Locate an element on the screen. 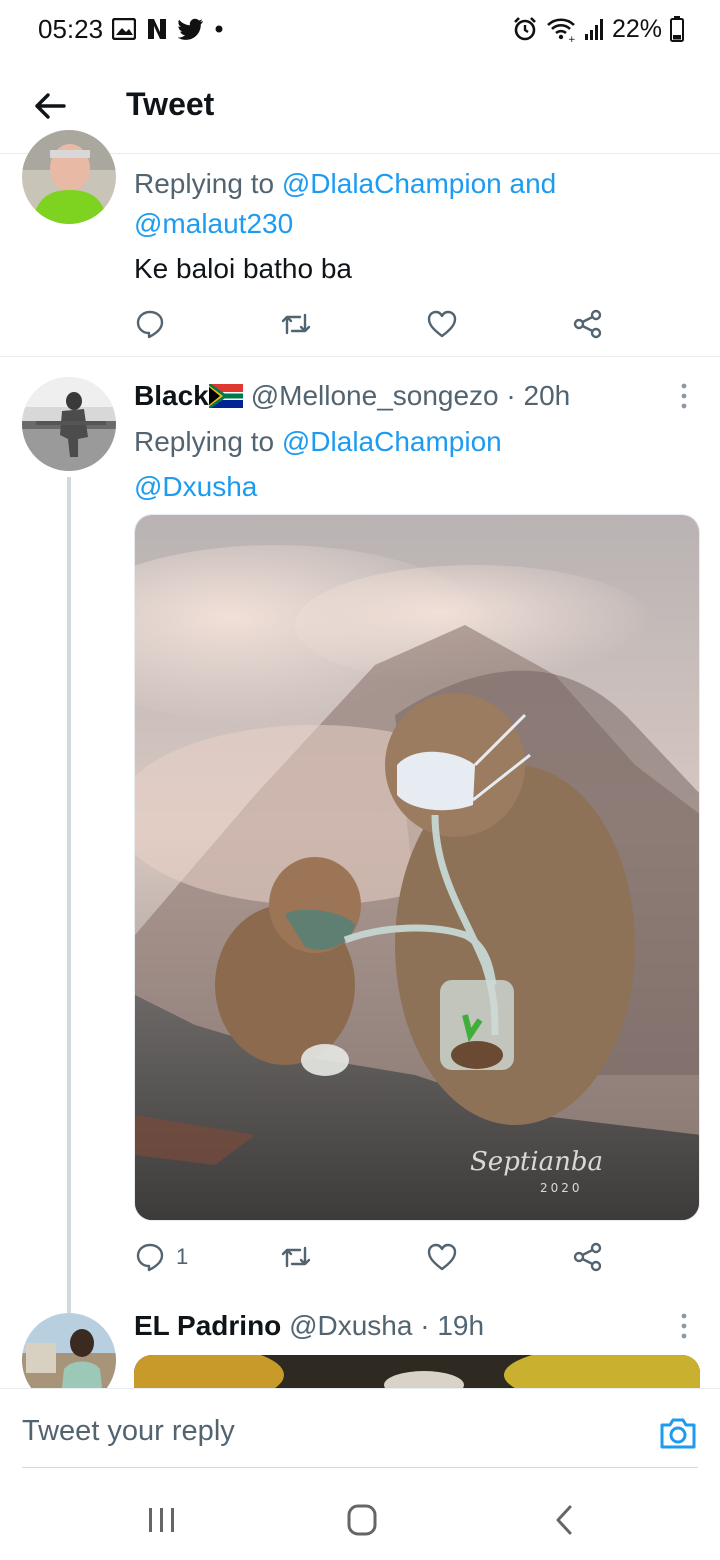  signal-icon is located at coordinates (593, 29).